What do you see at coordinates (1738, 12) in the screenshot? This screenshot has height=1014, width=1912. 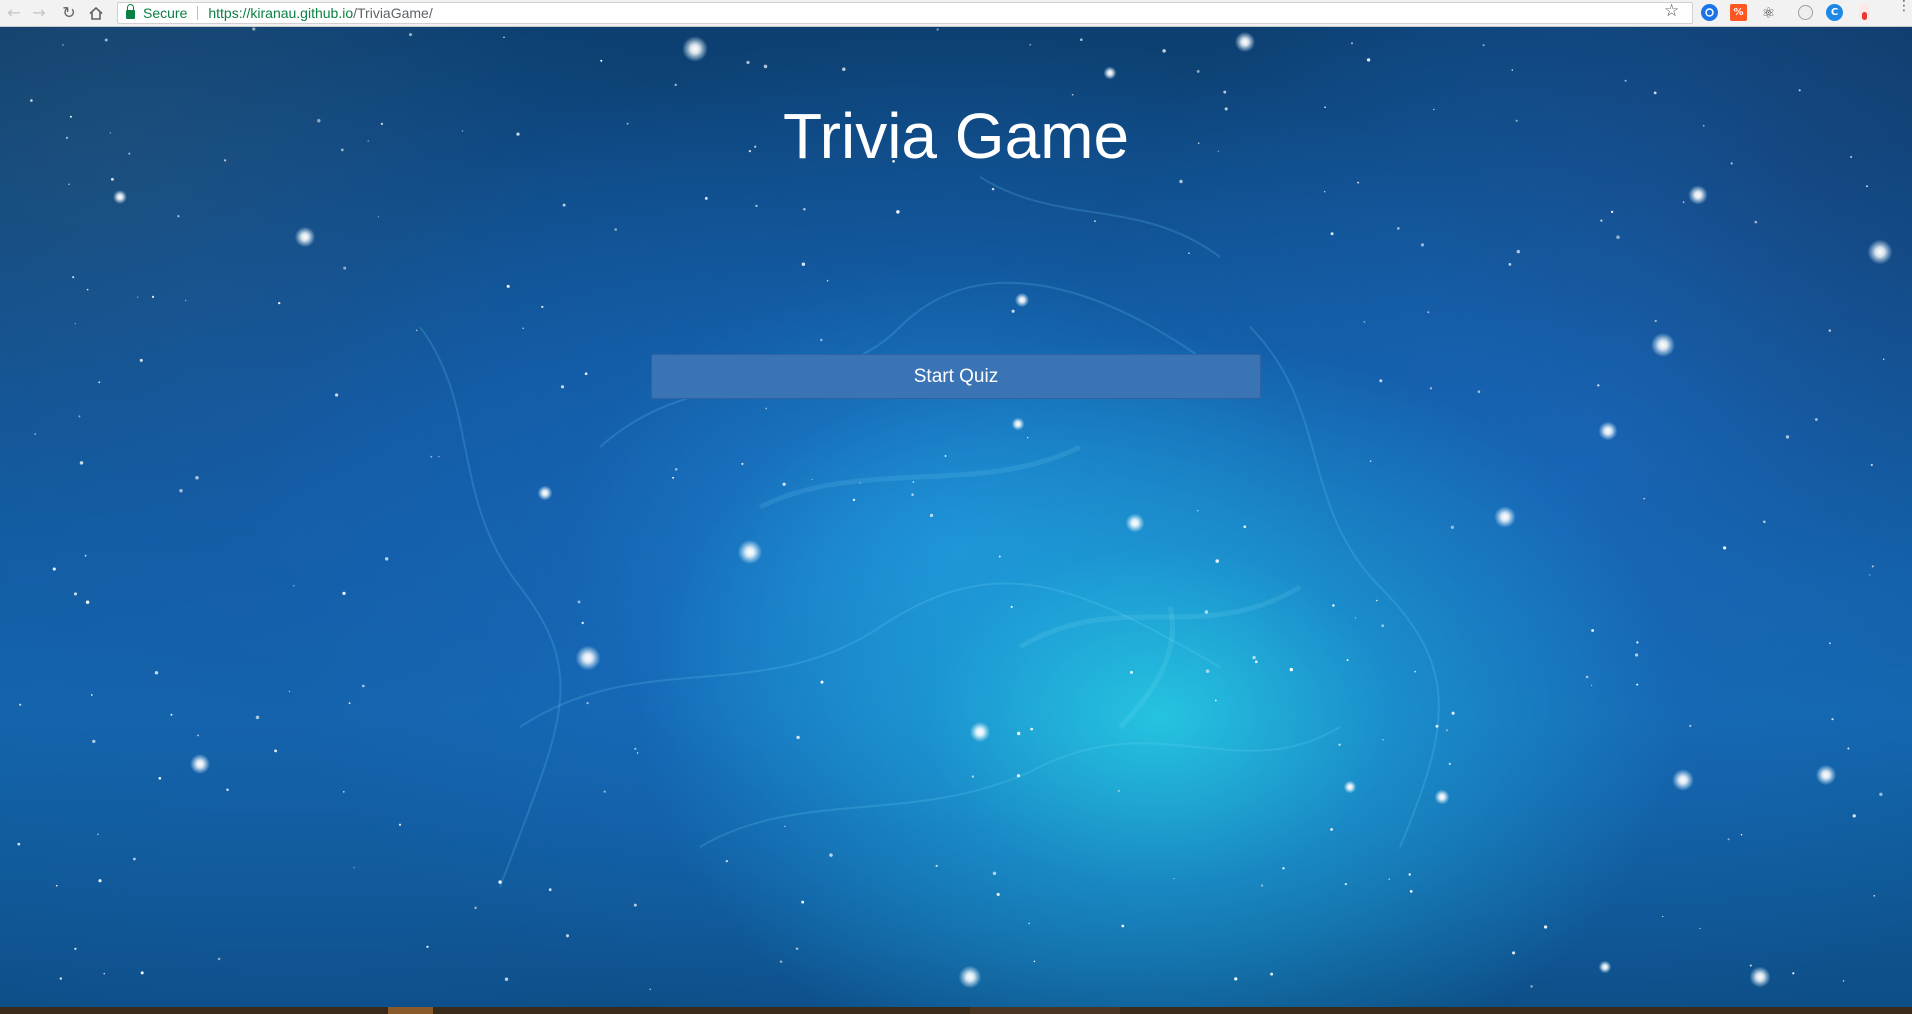 I see `extension-orange-icon: %` at bounding box center [1738, 12].